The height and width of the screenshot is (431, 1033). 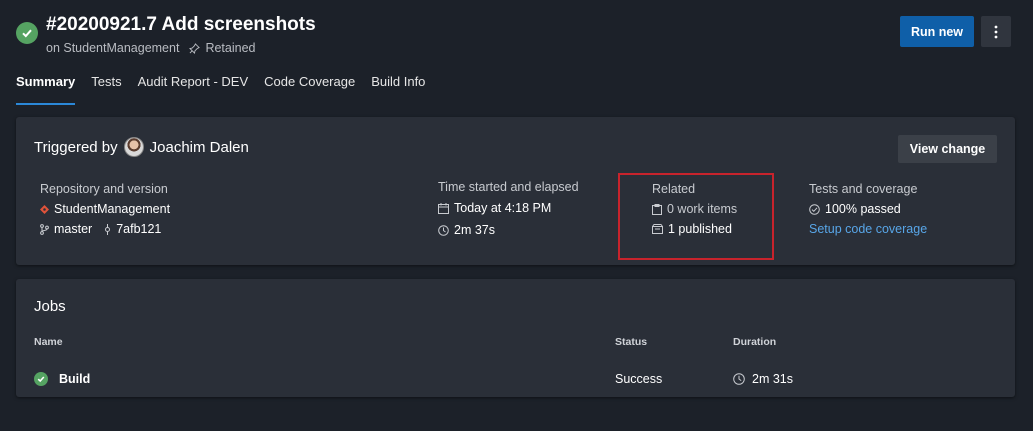 I want to click on job-name-cell: Build, so click(x=62, y=379).